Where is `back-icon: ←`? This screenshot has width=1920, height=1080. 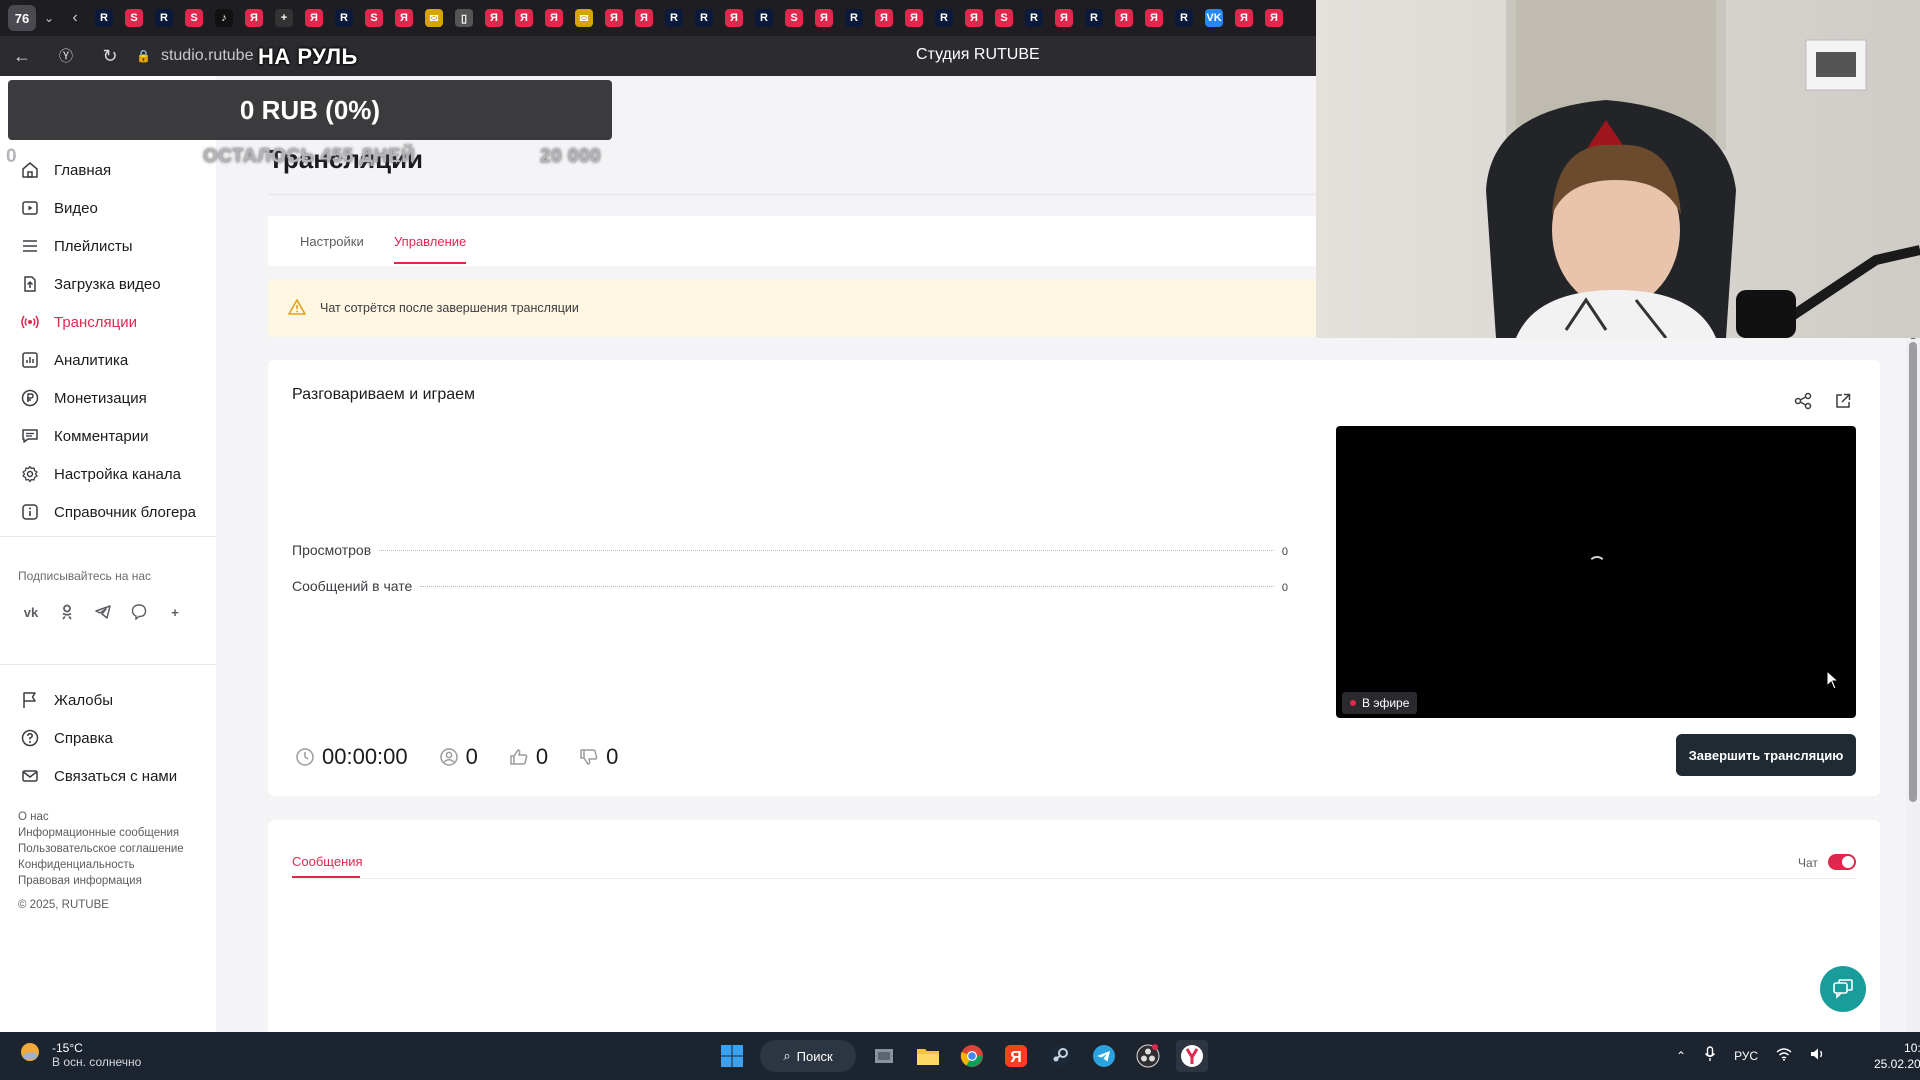 back-icon: ← is located at coordinates (22, 56).